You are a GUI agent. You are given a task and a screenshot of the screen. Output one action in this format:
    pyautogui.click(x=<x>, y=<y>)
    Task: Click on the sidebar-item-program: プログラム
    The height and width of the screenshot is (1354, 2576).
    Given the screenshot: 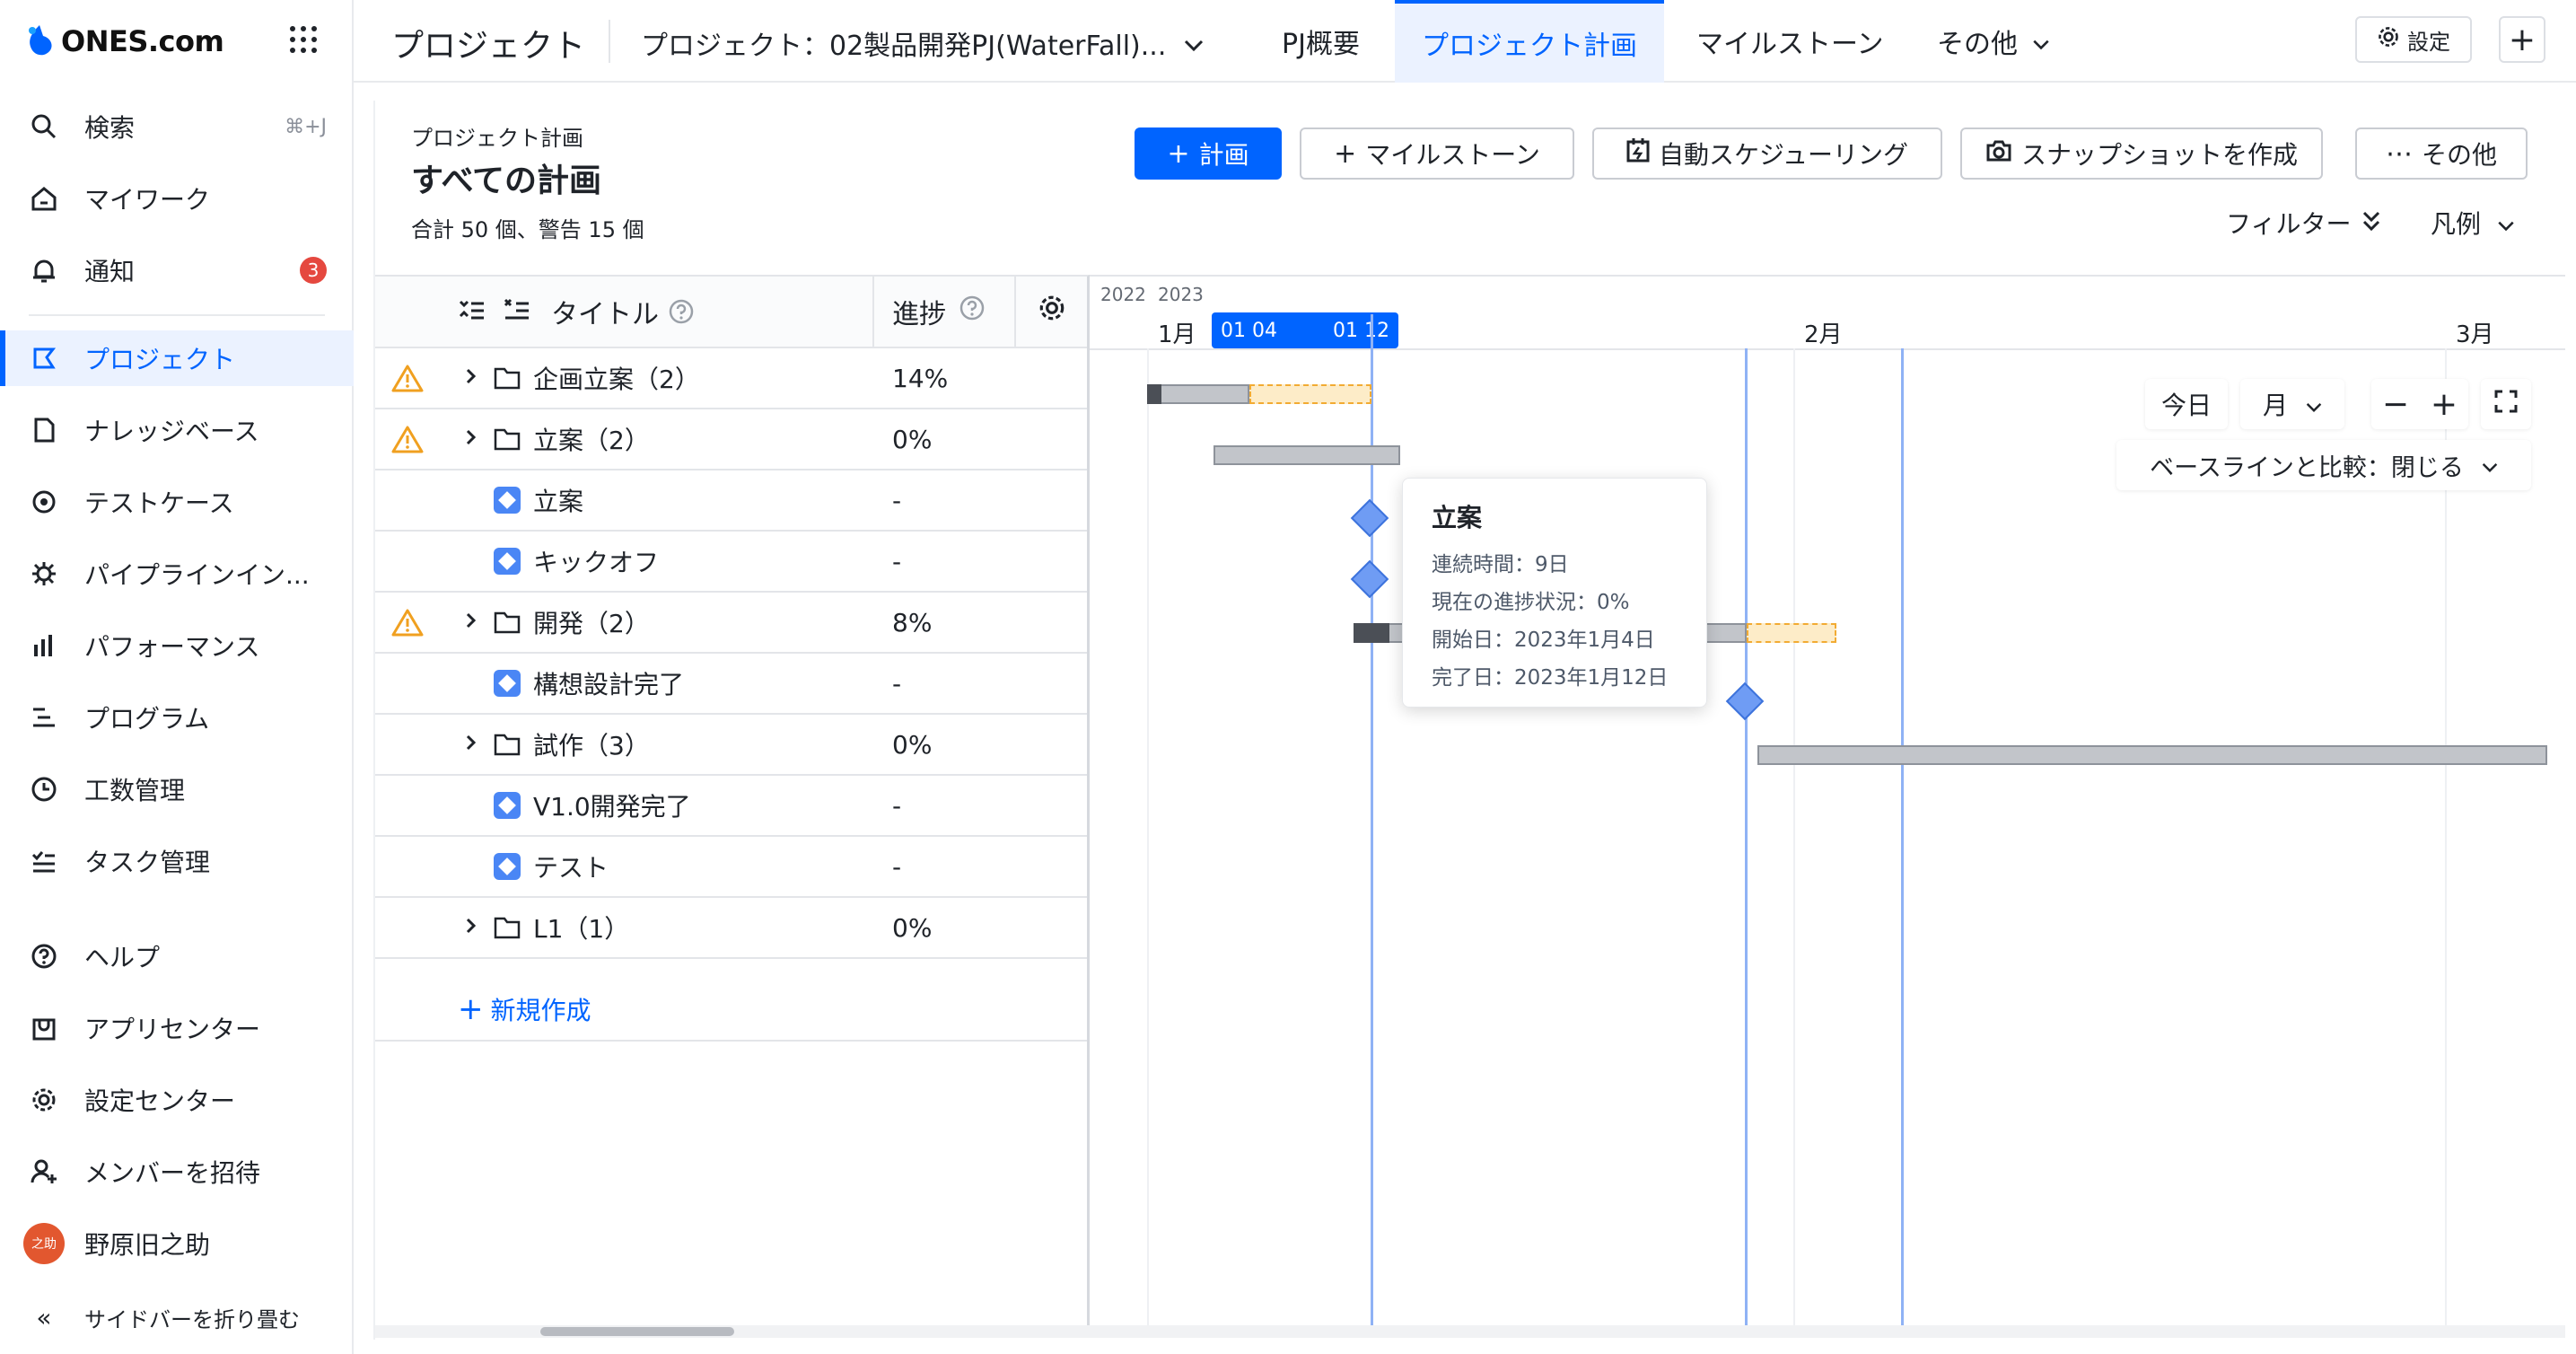 What is the action you would take?
    pyautogui.click(x=177, y=717)
    